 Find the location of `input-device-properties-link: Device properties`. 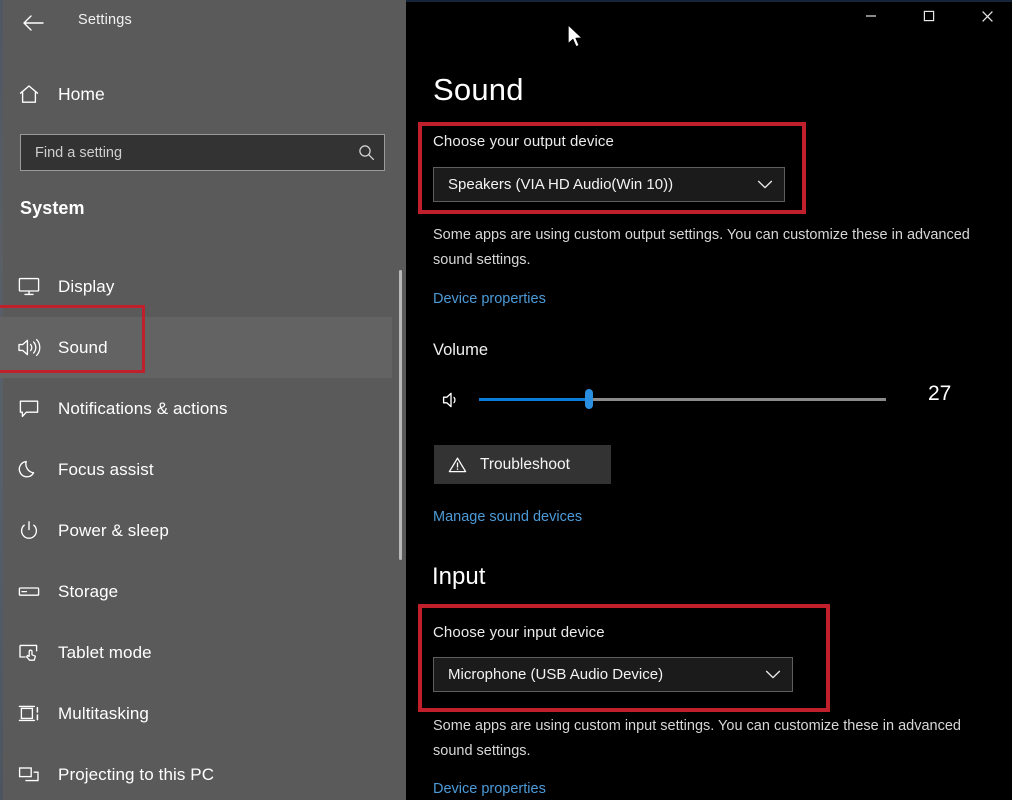

input-device-properties-link: Device properties is located at coordinates (489, 789).